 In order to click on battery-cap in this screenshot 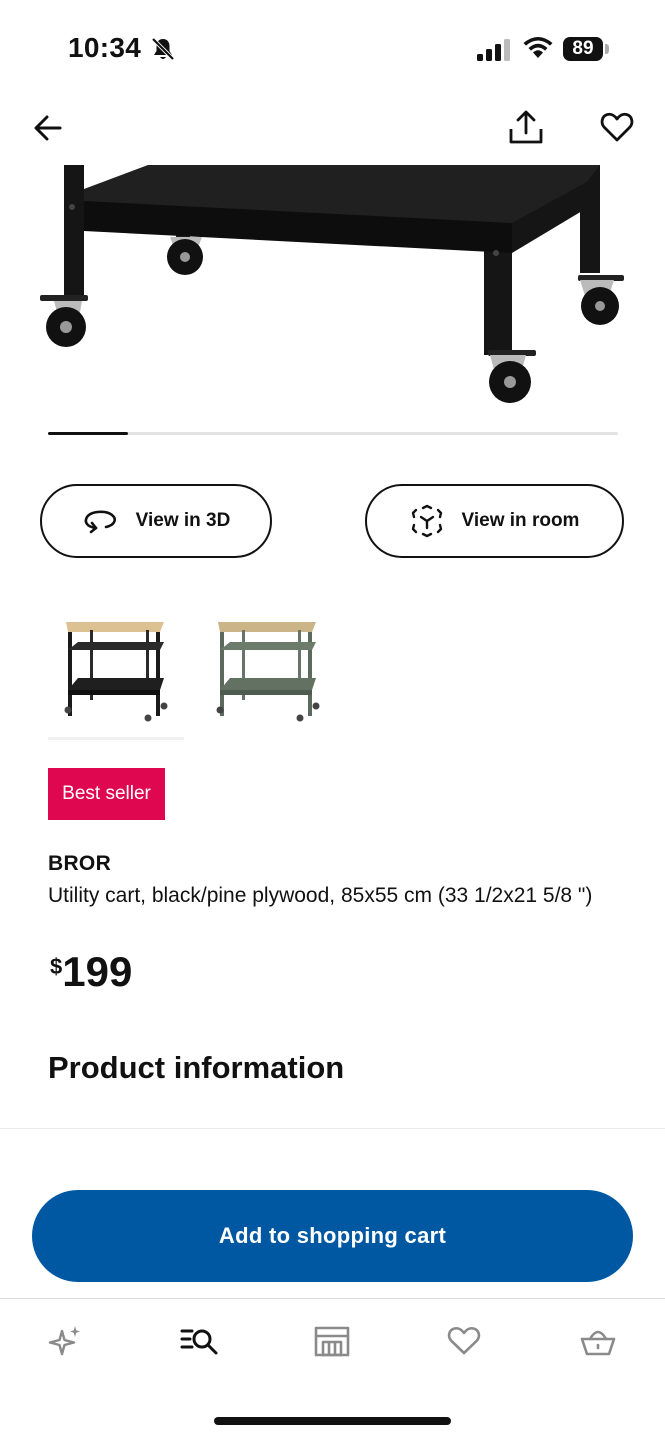, I will do `click(607, 49)`.